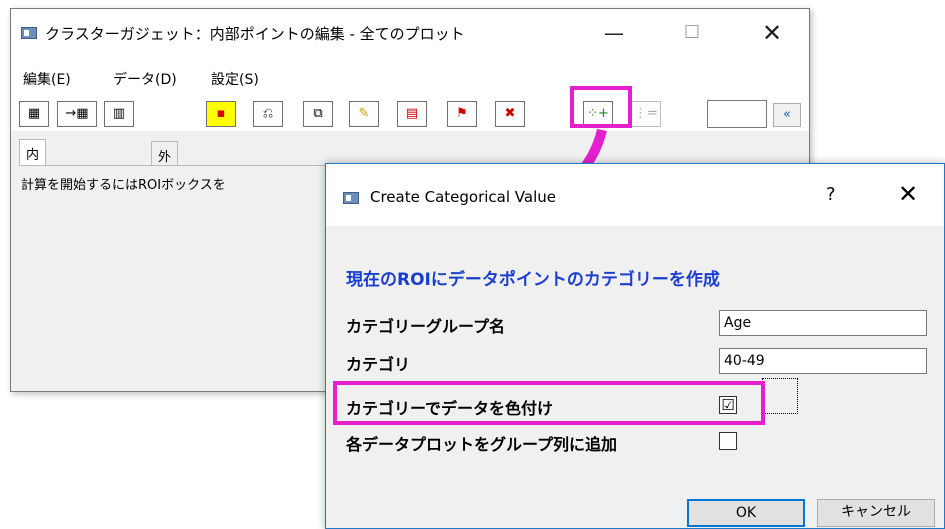 The width and height of the screenshot is (945, 529). What do you see at coordinates (255, 34) in the screenshot?
I see `window-title: クラスターガジェット：内部ポイントの編集 - 全てのプロット` at bounding box center [255, 34].